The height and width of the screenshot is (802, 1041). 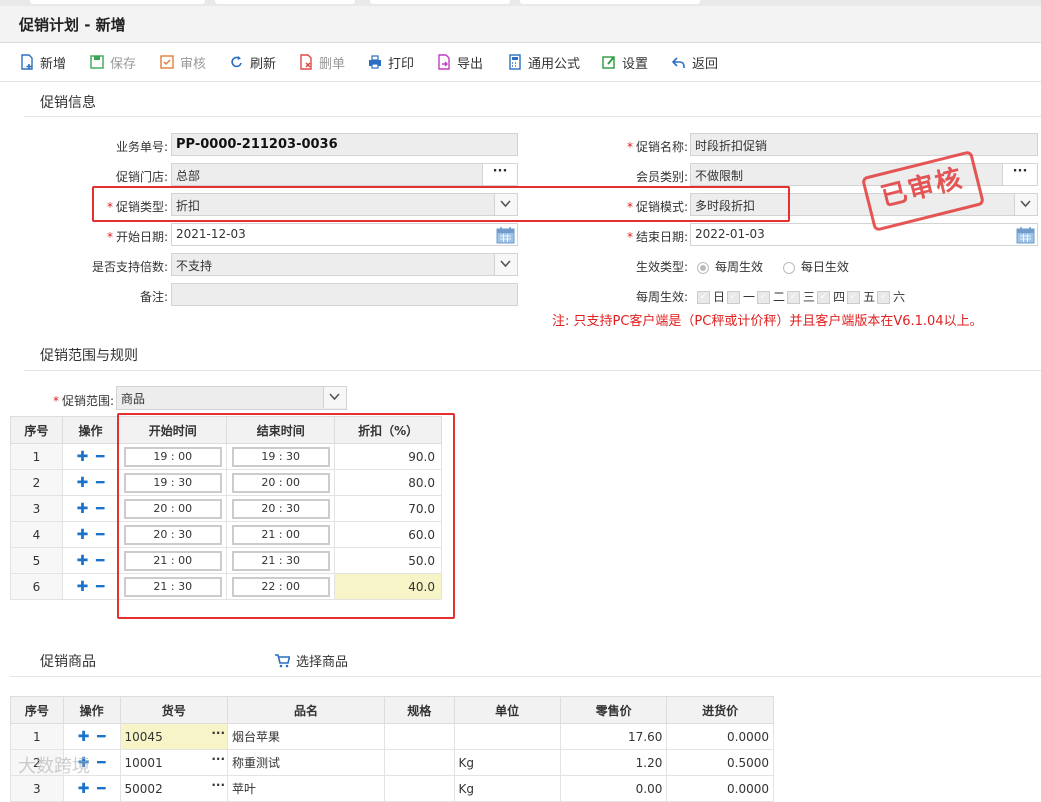 What do you see at coordinates (809, 297) in the screenshot?
I see `weekday-label-text: 三` at bounding box center [809, 297].